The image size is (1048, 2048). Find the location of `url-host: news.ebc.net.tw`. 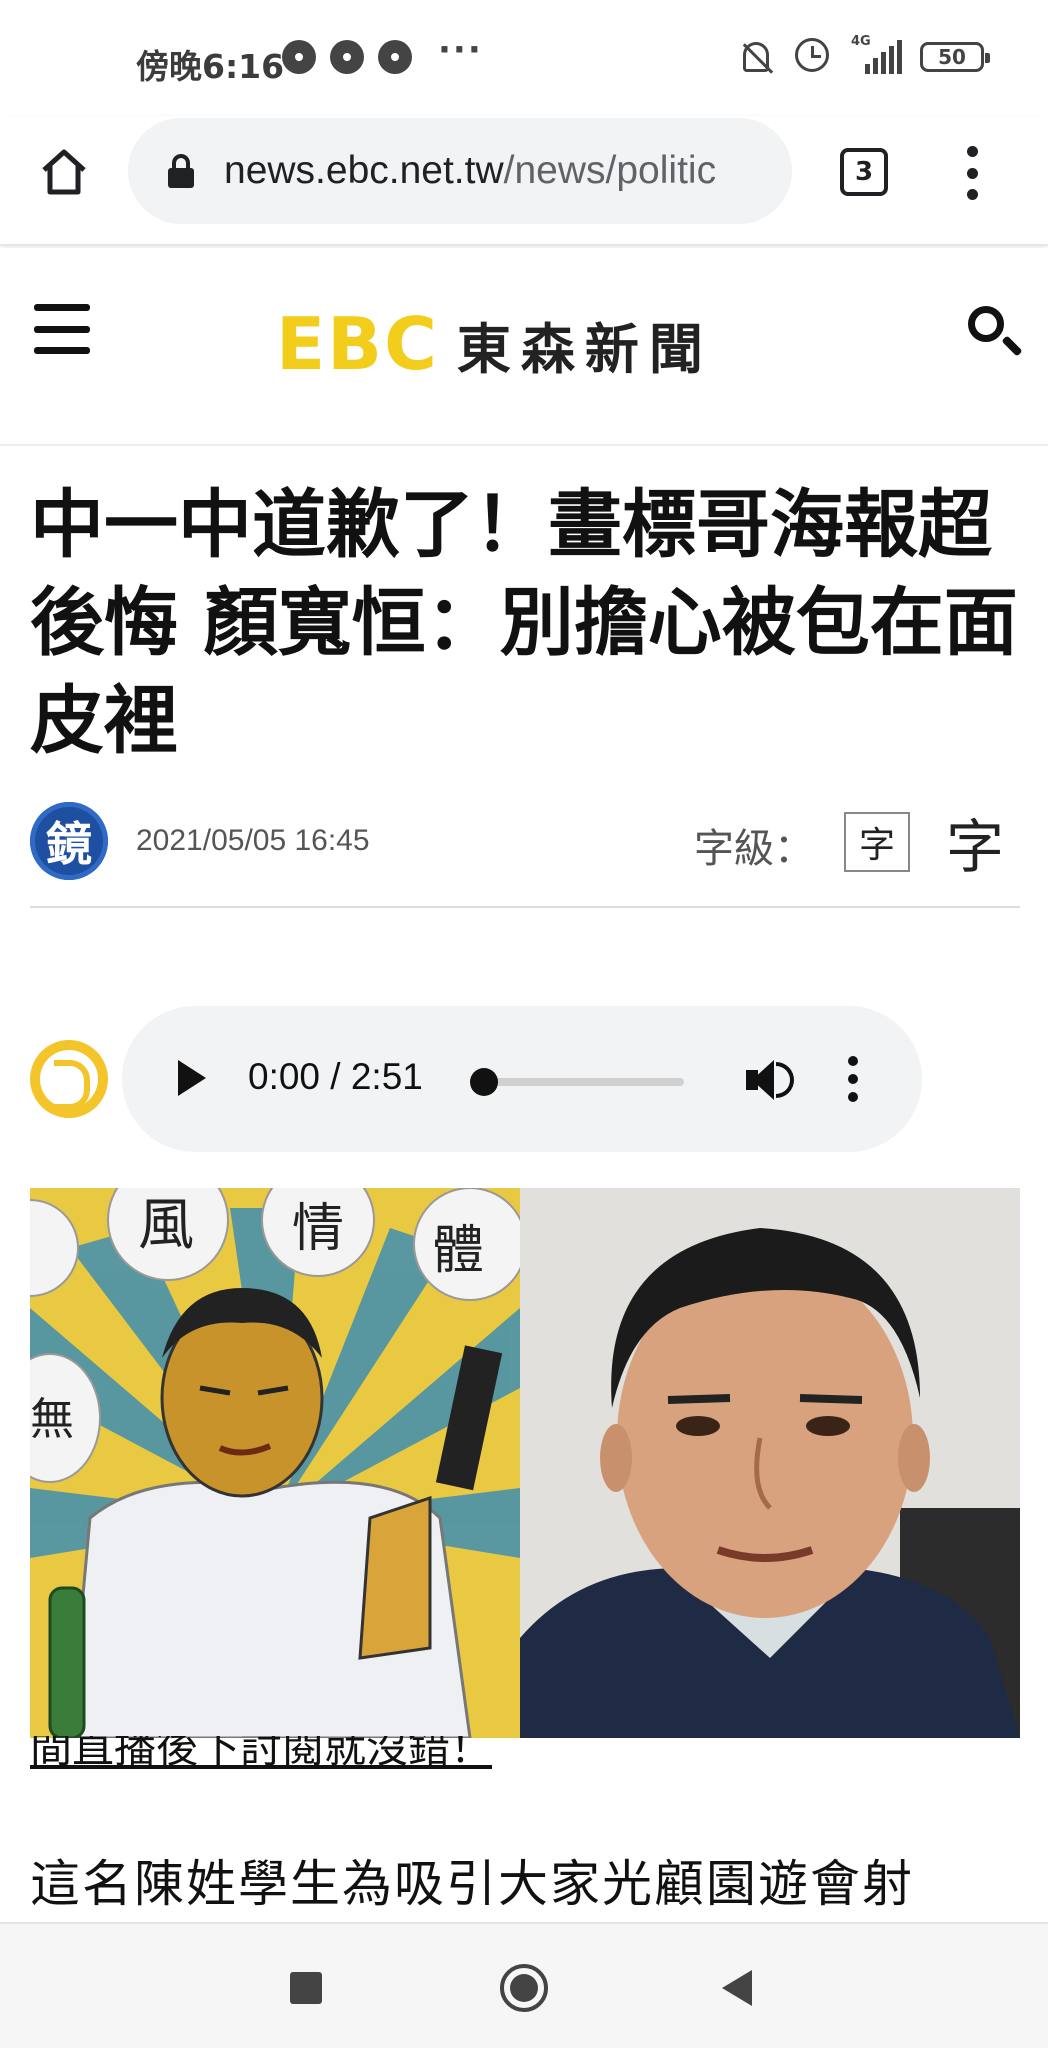

url-host: news.ebc.net.tw is located at coordinates (364, 170).